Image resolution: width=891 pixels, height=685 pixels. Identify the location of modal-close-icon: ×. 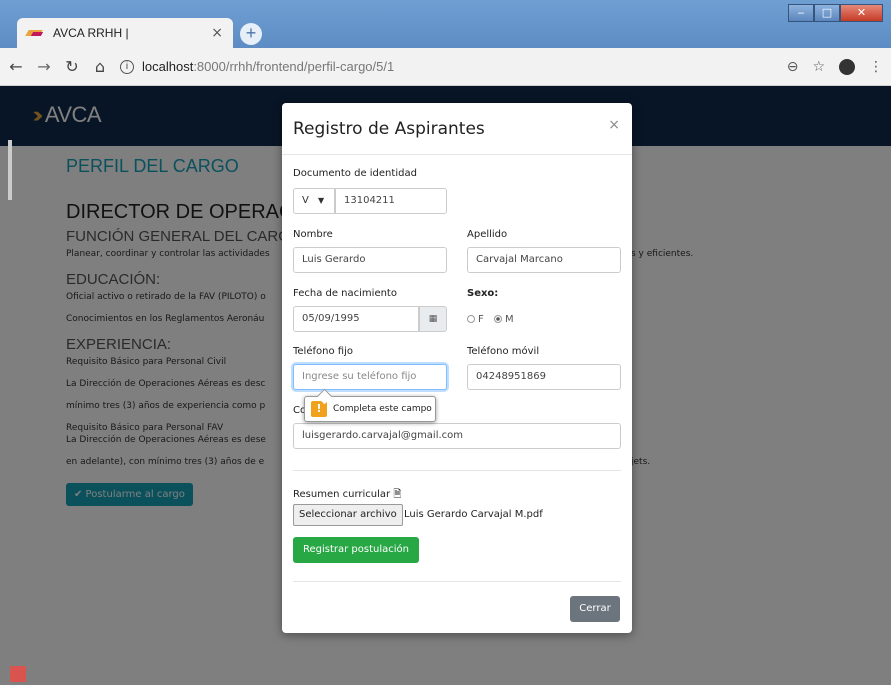
(614, 125).